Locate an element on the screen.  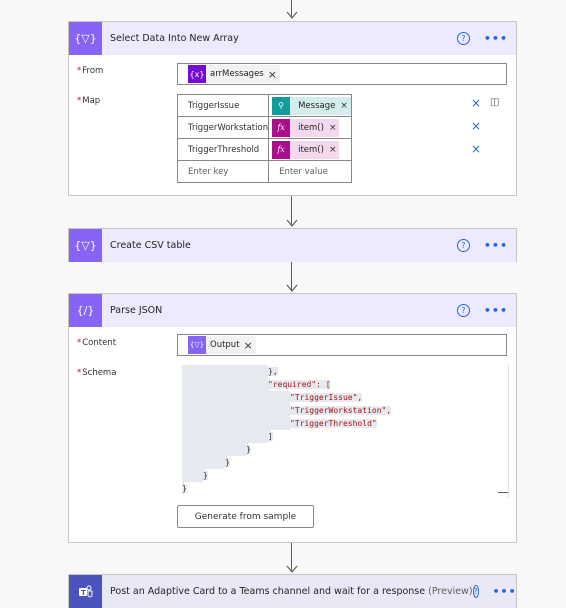
token-label: Output is located at coordinates (225, 345).